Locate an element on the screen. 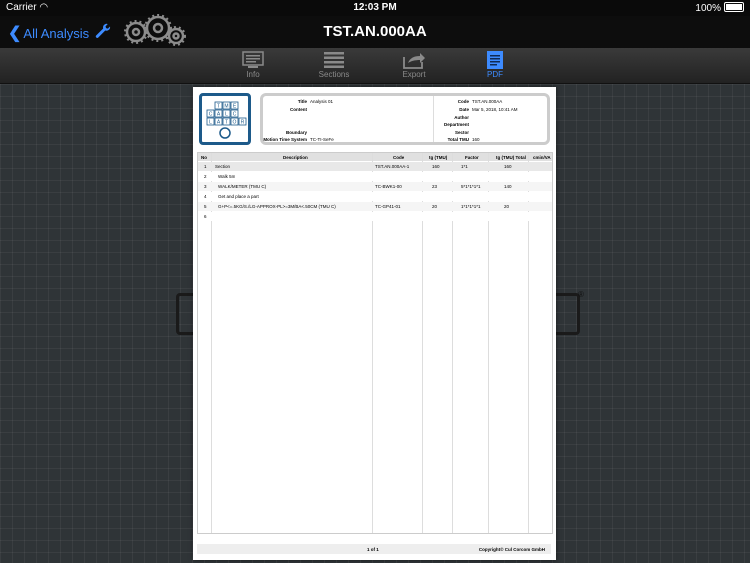 The width and height of the screenshot is (750, 563). tab-pdf-label: PDF is located at coordinates (495, 74).